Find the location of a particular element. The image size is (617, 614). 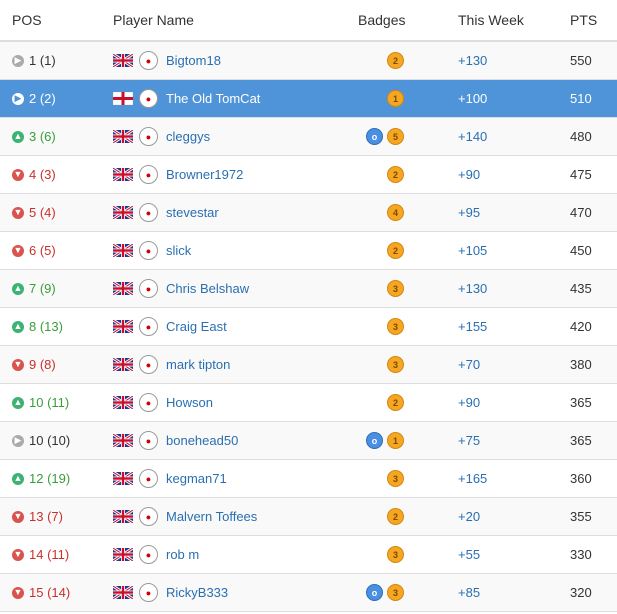

trend-same-icon: ▶ is located at coordinates (18, 440).